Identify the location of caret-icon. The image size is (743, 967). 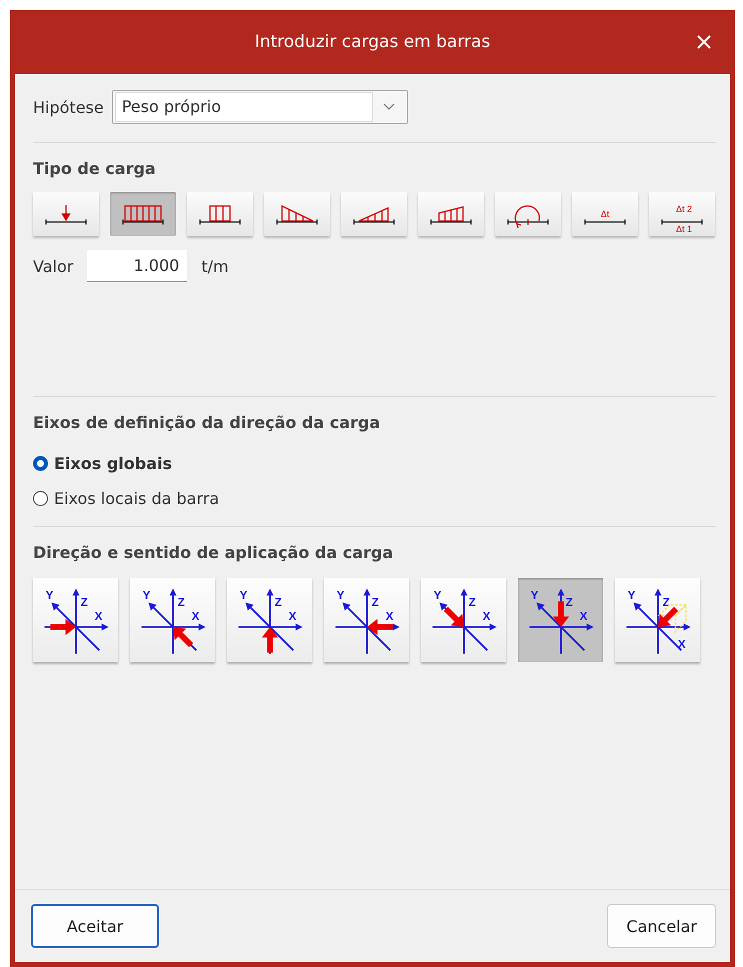
(388, 107).